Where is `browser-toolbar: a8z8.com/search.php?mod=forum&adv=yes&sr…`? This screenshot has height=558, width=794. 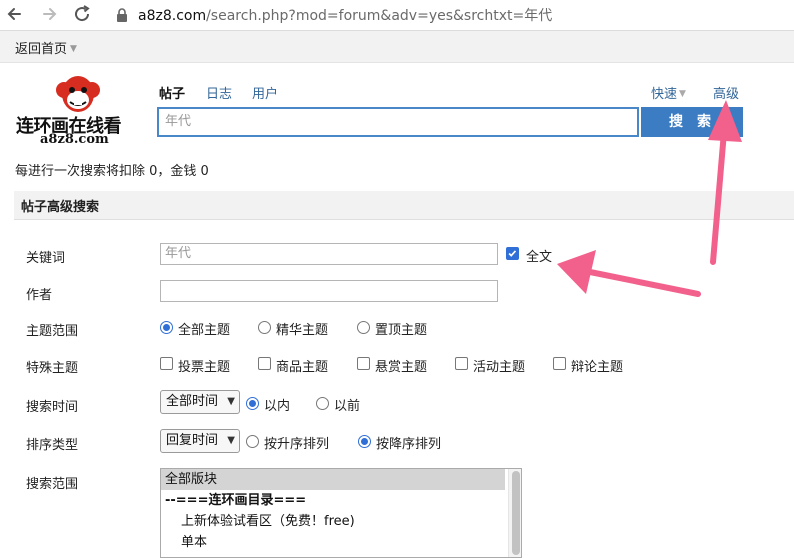 browser-toolbar: a8z8.com/search.php?mod=forum&adv=yes&sr… is located at coordinates (397, 15).